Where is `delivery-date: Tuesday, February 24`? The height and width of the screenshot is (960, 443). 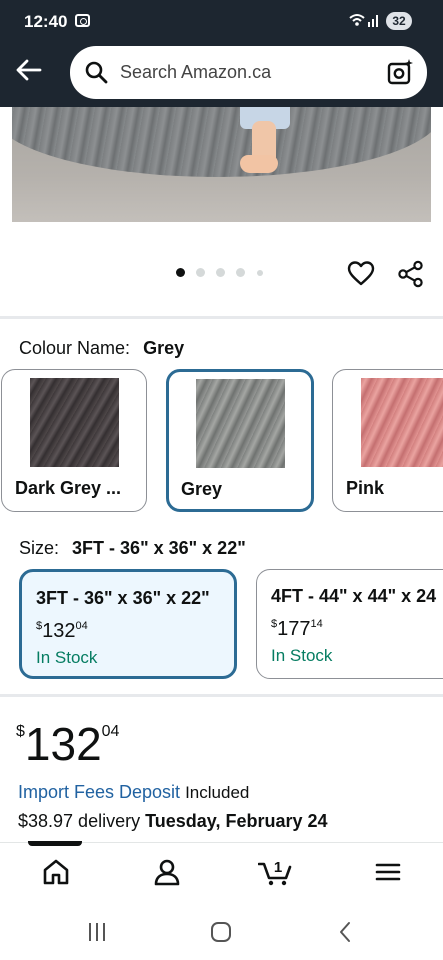 delivery-date: Tuesday, February 24 is located at coordinates (236, 821).